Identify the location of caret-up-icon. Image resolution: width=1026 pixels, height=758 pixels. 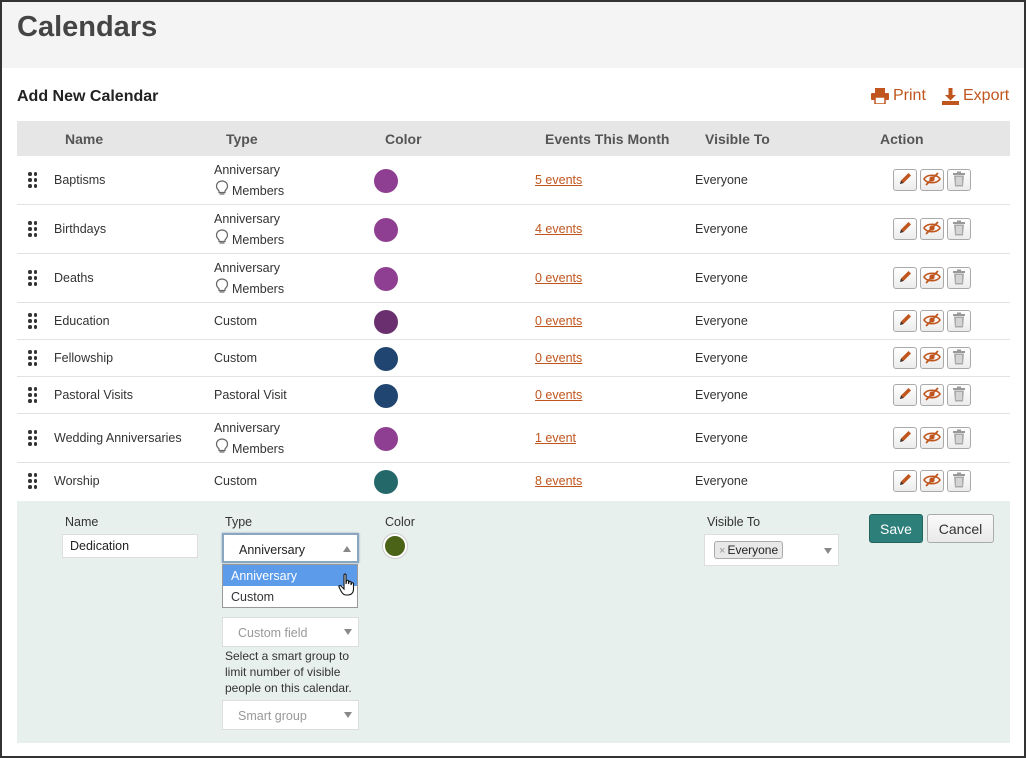
(347, 549).